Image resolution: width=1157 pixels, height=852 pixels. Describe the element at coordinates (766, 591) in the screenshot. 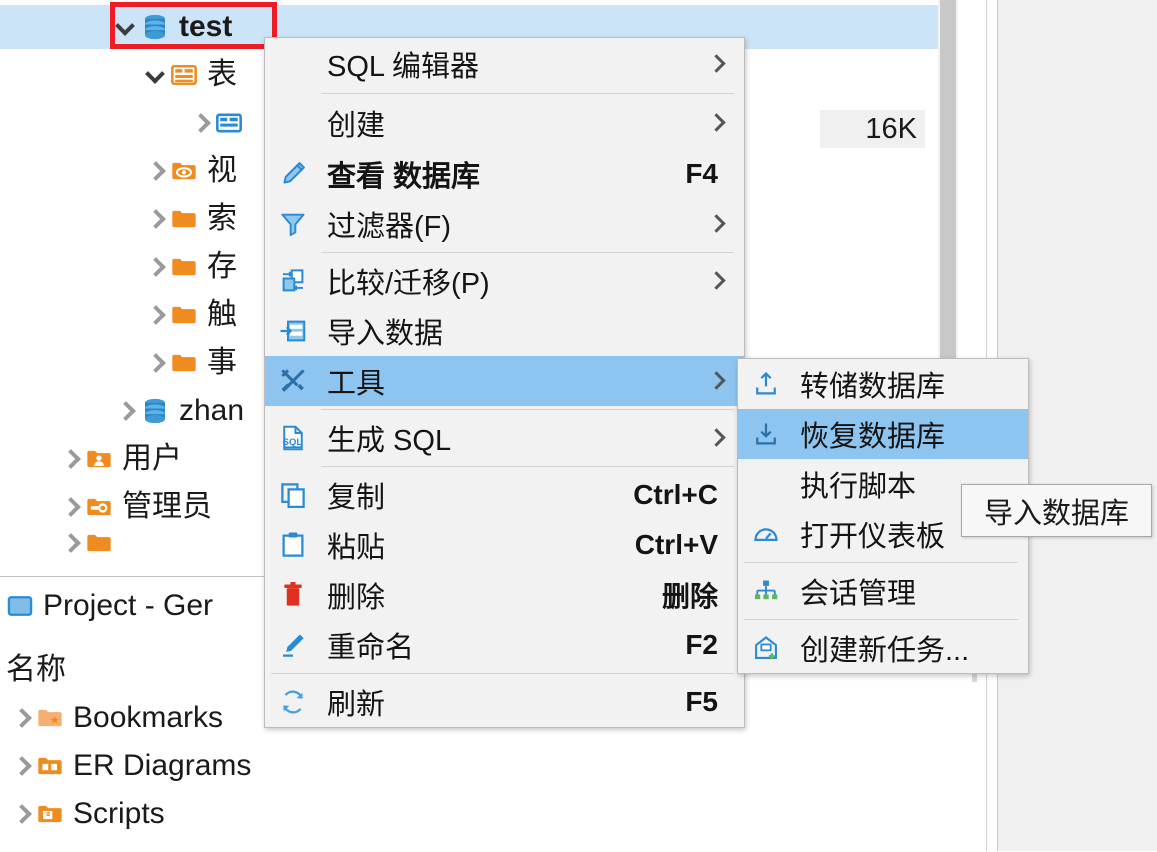

I see `sessions-icon` at that location.